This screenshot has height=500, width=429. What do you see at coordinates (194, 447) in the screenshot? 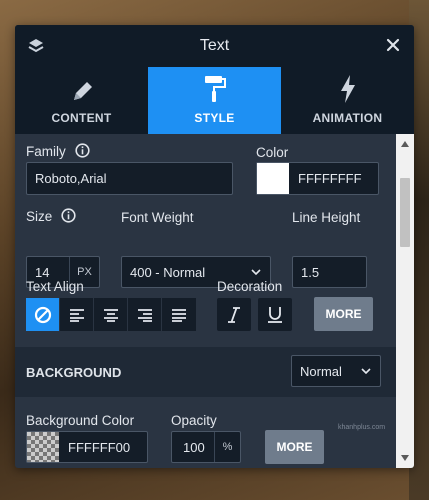
I see `opacity-value: 100` at bounding box center [194, 447].